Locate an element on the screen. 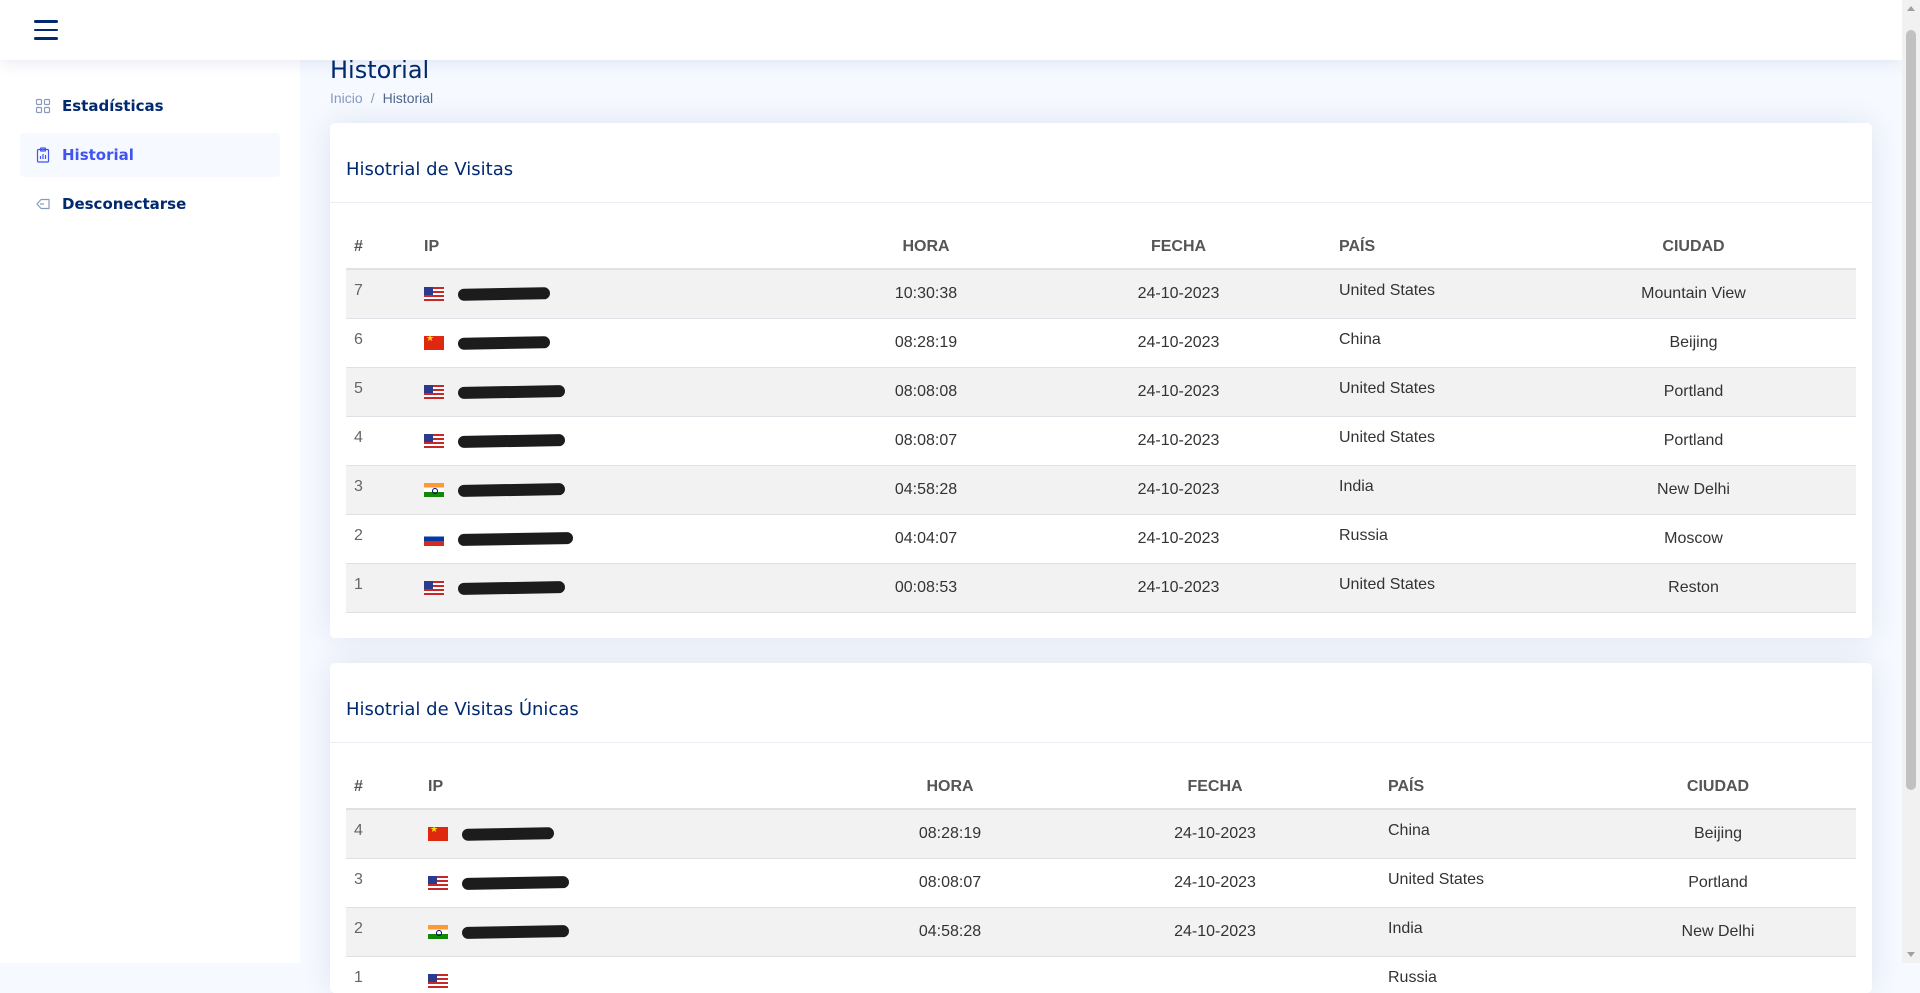 This screenshot has width=1920, height=993. city-cell: Beijing is located at coordinates (1718, 834).